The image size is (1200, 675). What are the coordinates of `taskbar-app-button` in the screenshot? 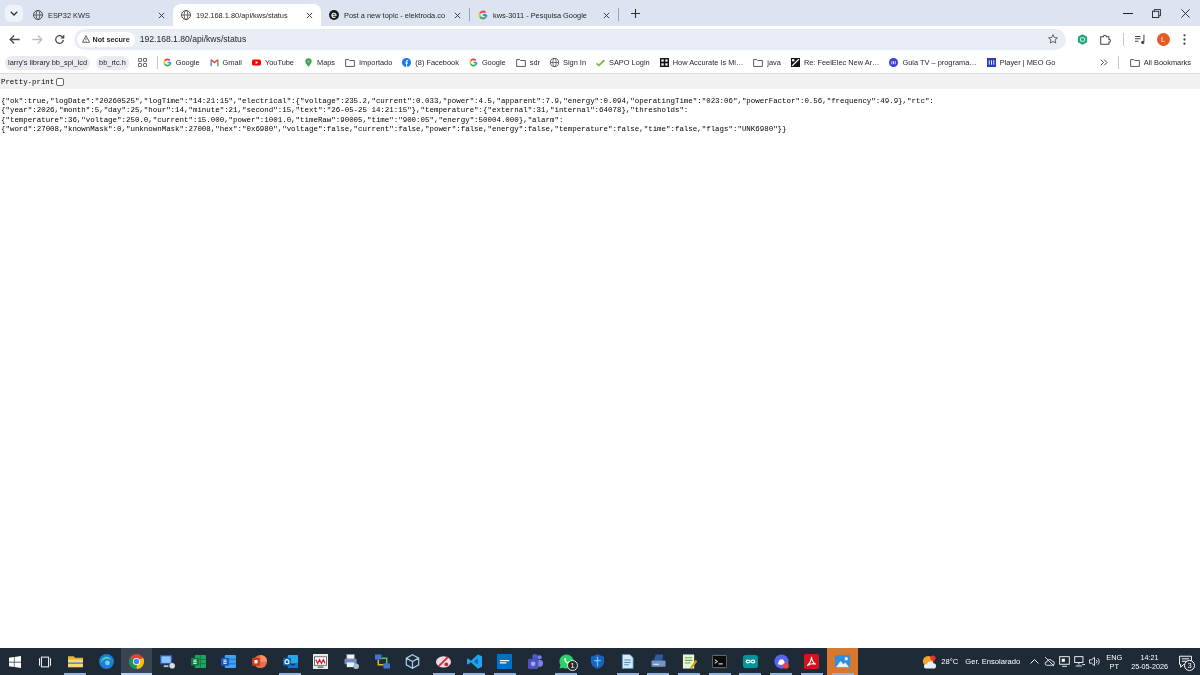 It's located at (137, 661).